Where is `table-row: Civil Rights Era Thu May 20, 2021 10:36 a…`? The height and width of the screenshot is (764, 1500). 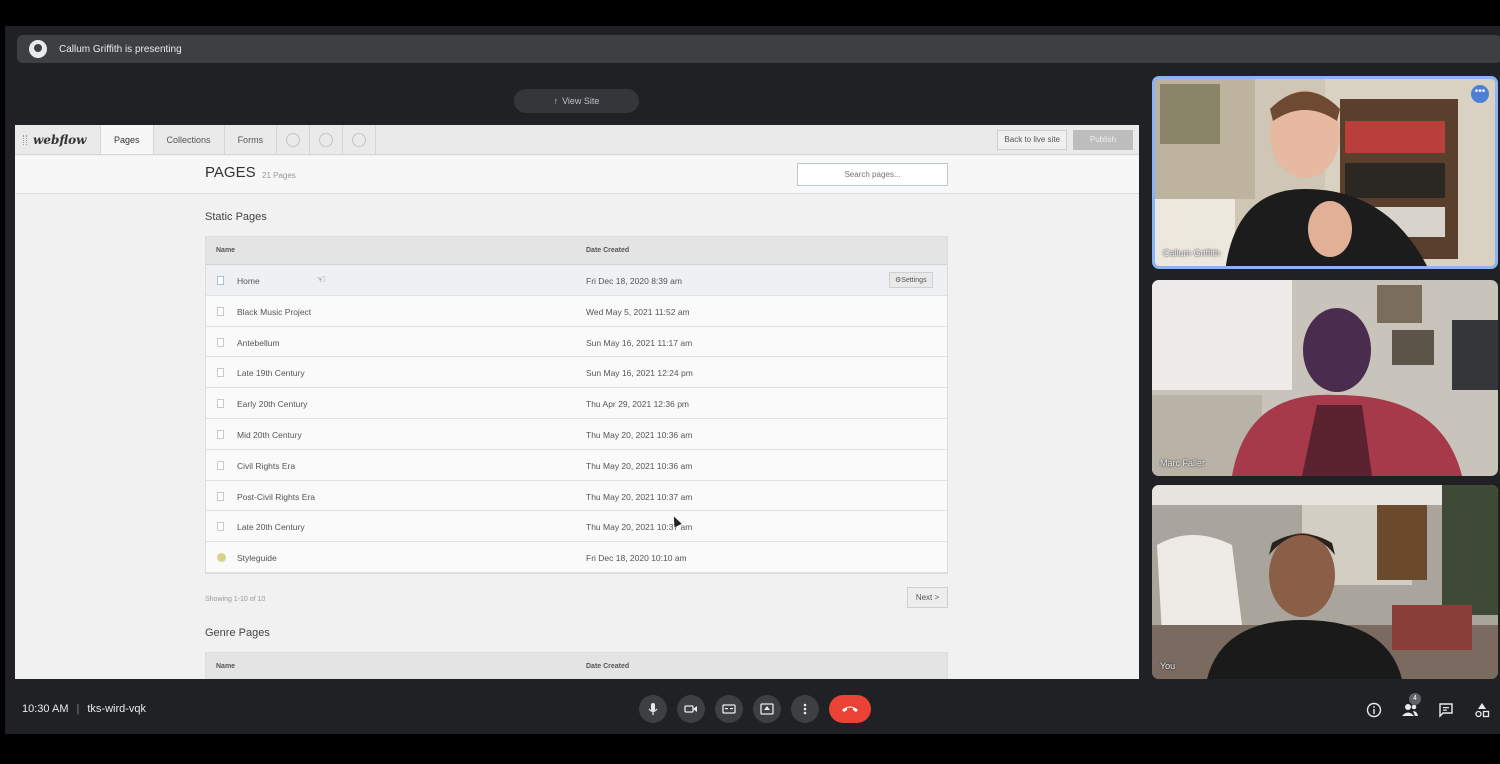
table-row: Civil Rights Era Thu May 20, 2021 10:36 a… is located at coordinates (576, 465).